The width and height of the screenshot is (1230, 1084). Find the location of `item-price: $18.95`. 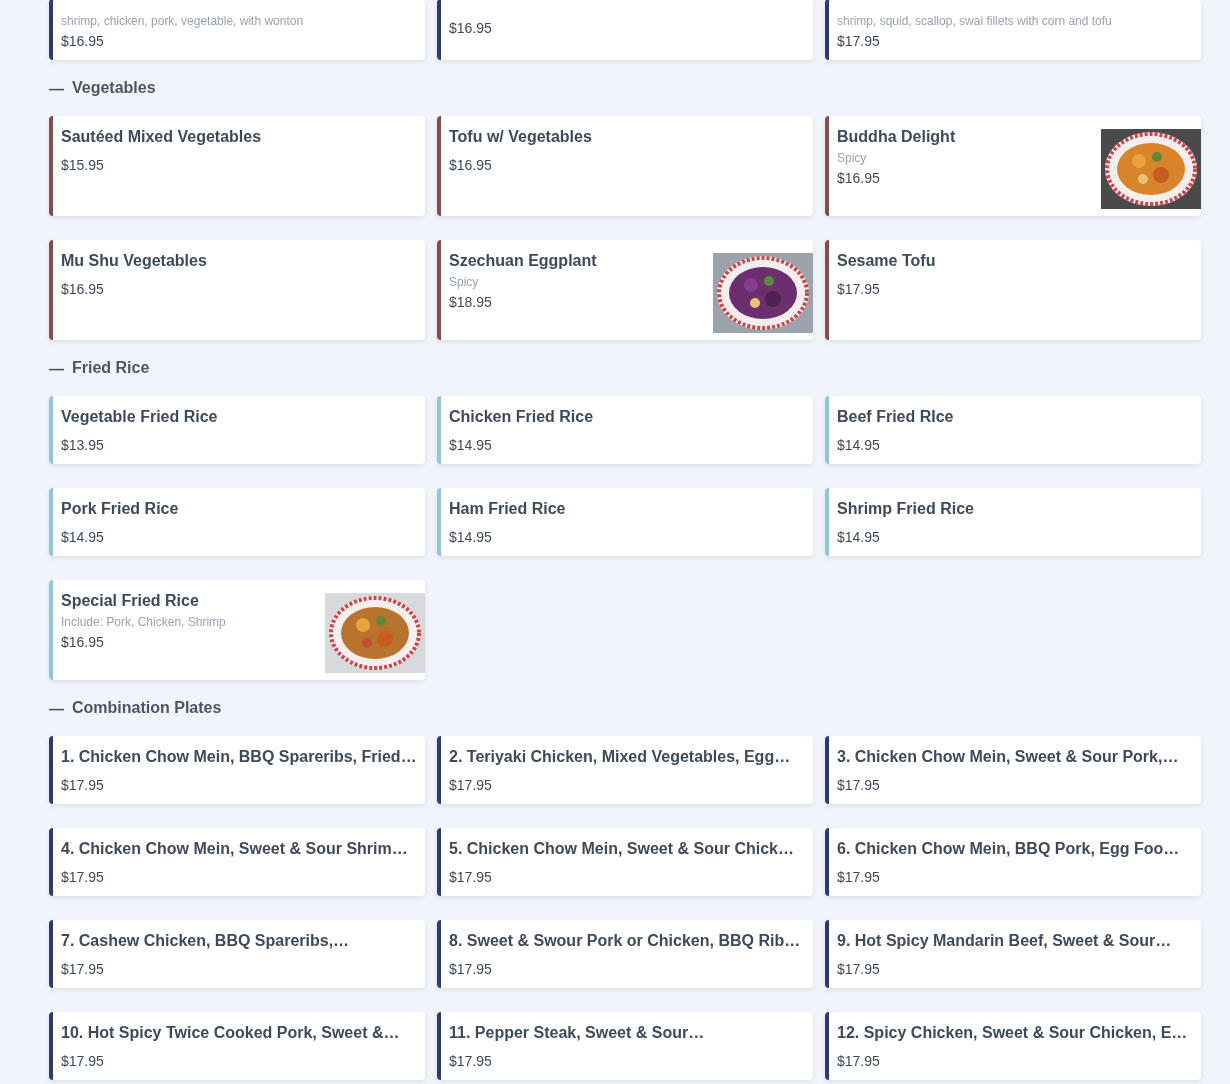

item-price: $18.95 is located at coordinates (471, 302).